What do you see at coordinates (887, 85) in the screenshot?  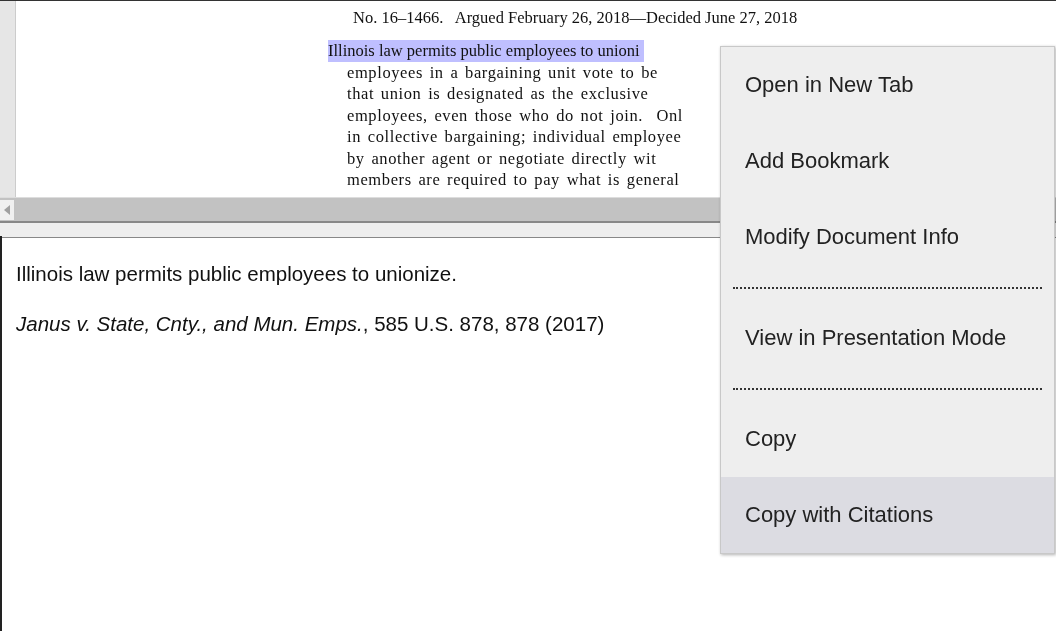 I see `menu-item: Open in New Tab` at bounding box center [887, 85].